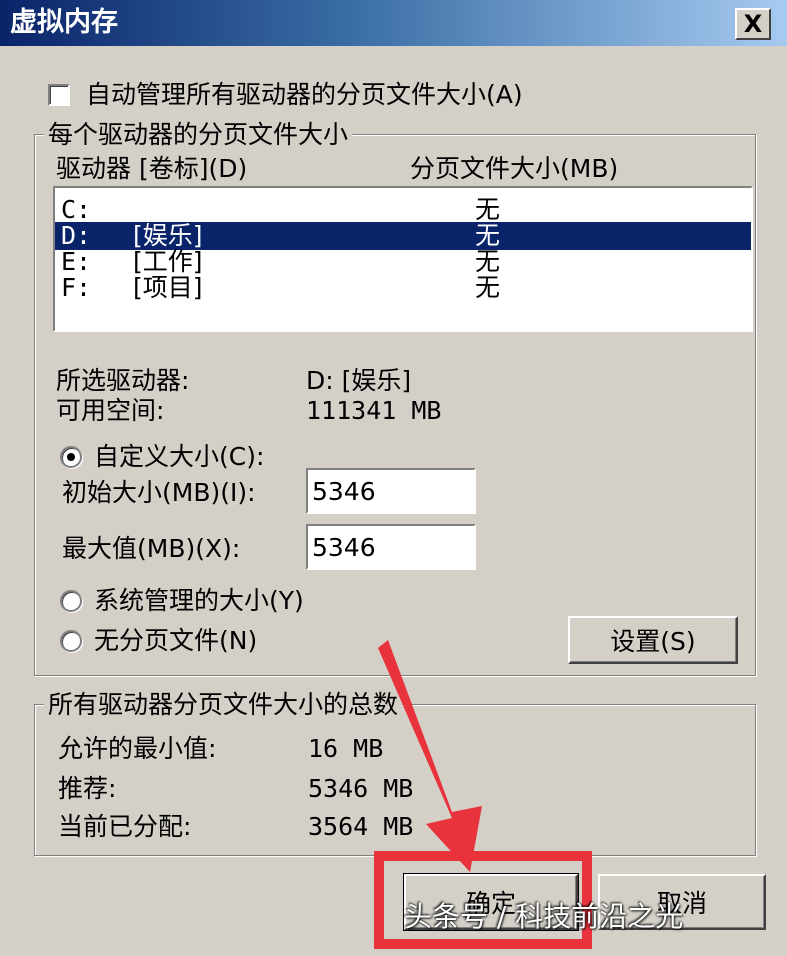 The height and width of the screenshot is (956, 787). Describe the element at coordinates (544, 916) in the screenshot. I see `watermark-text: 头条号 / 科技前沿之光` at that location.